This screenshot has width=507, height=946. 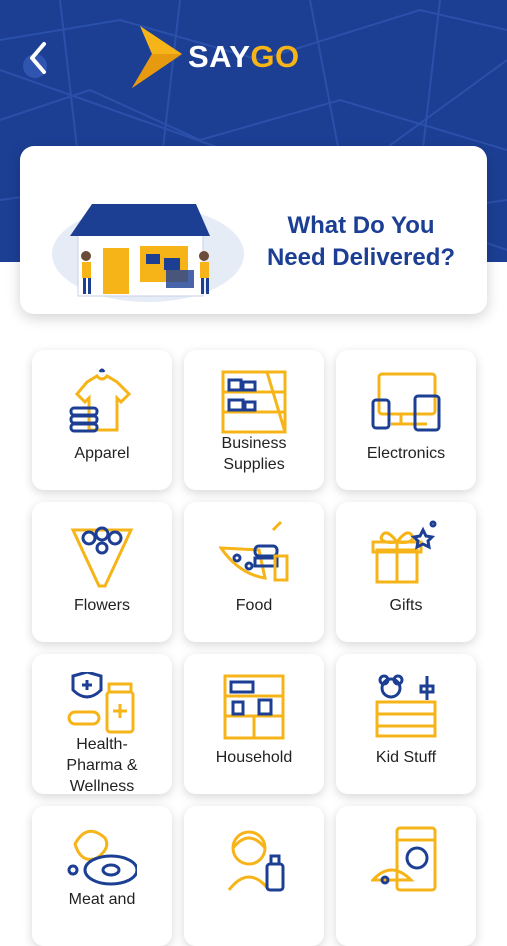 I want to click on category-household: Household, so click(x=254, y=724).